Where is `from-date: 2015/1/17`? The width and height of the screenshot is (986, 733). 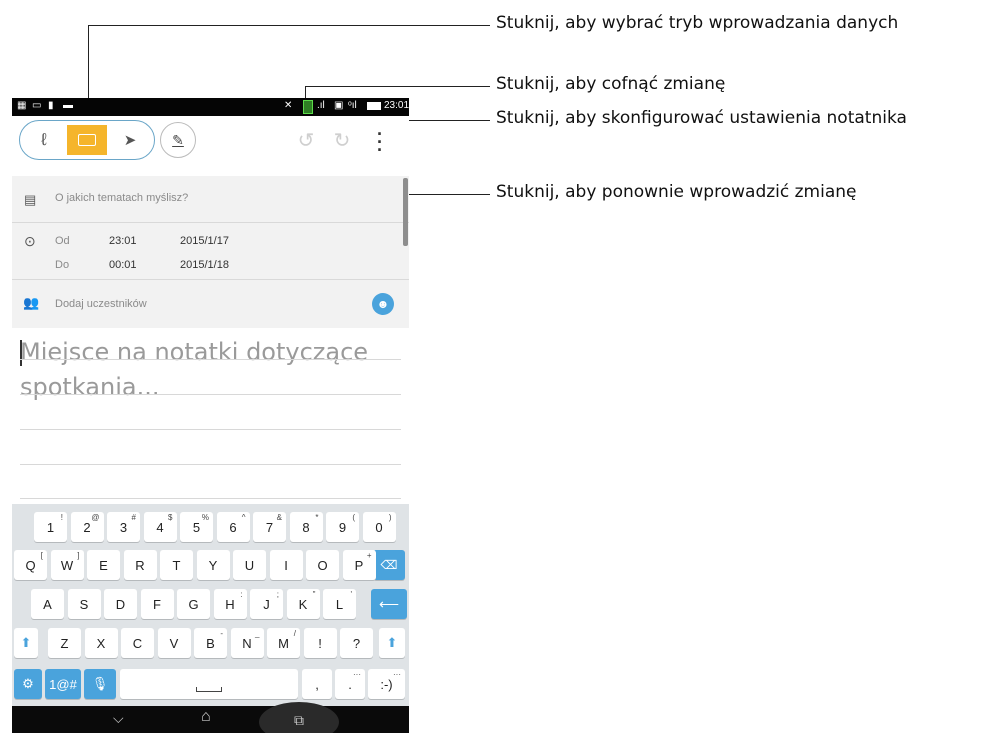
from-date: 2015/1/17 is located at coordinates (204, 241).